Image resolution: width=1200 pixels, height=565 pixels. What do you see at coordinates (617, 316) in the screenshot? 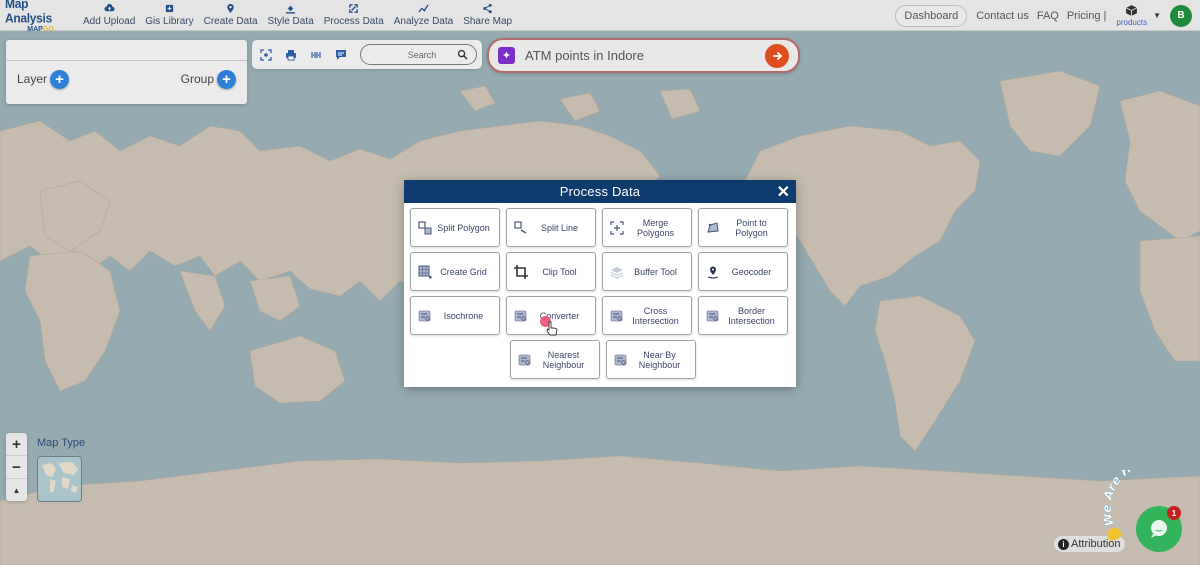
I see `cross-intersection-icon` at bounding box center [617, 316].